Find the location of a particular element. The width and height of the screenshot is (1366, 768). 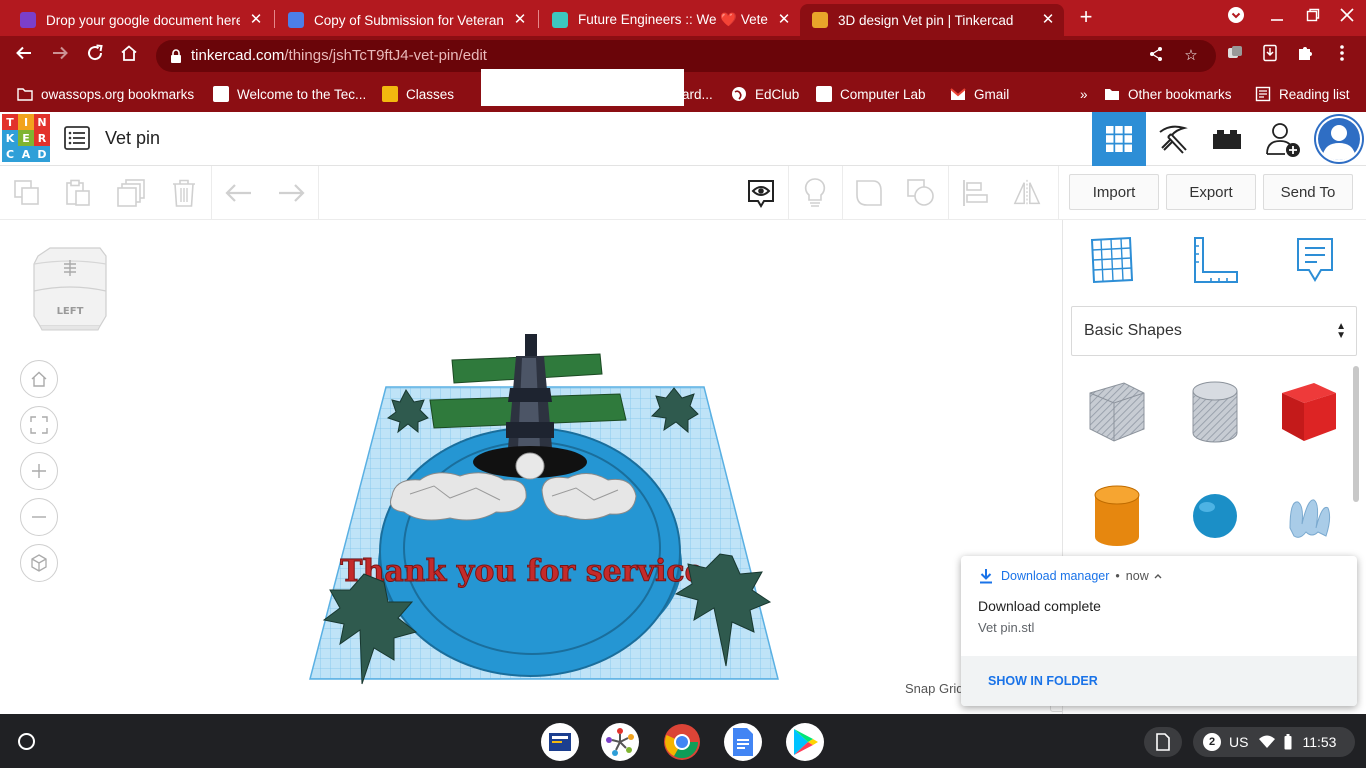

redo-button is located at coordinates (291, 193).